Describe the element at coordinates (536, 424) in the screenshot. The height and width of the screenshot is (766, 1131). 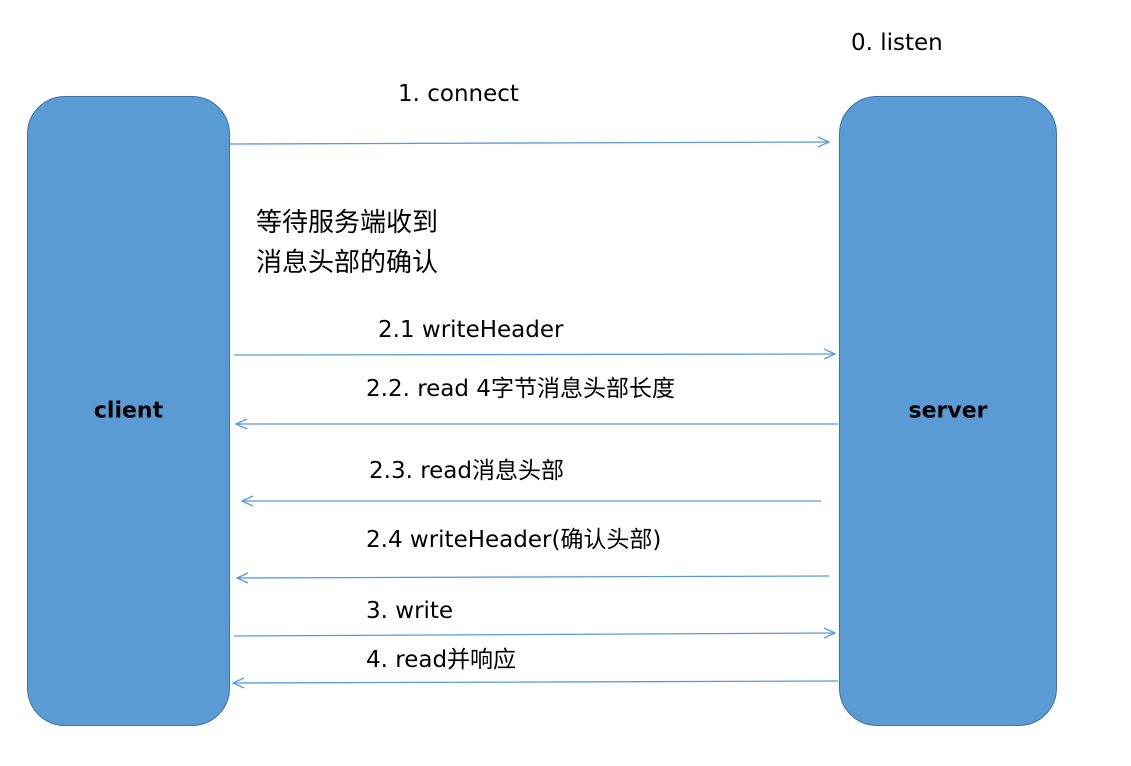
I see `read-header-length-arrow` at that location.